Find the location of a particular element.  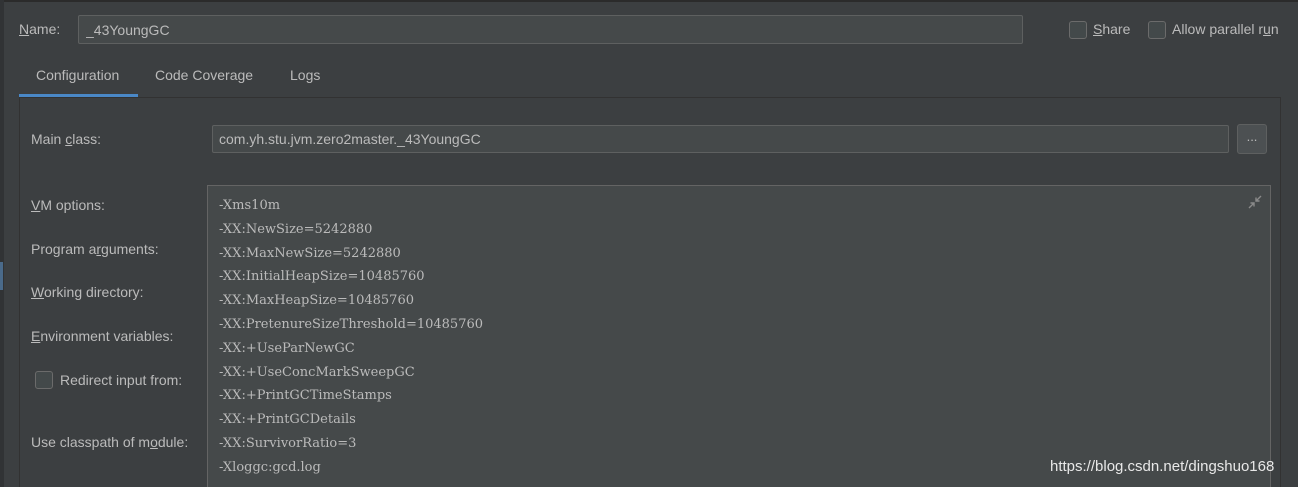

vm-option-line: -XX:+UseConcMarkSweepGC is located at coordinates (317, 372).